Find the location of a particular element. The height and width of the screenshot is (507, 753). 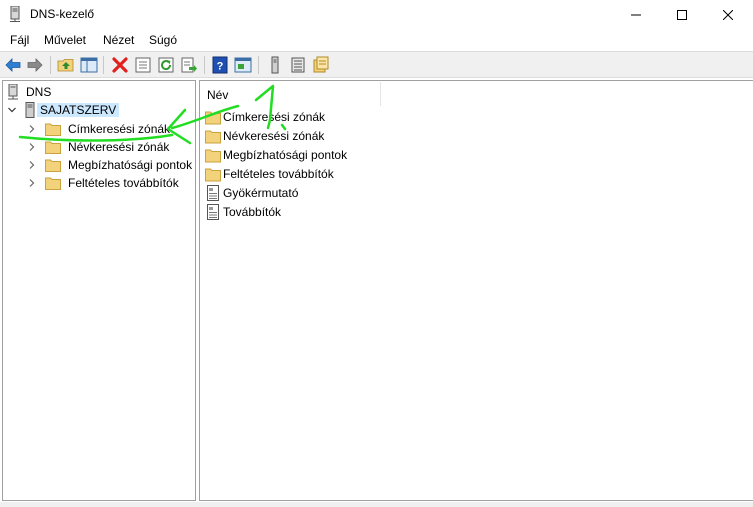

tree-item-dns: DNS is located at coordinates (30, 92).